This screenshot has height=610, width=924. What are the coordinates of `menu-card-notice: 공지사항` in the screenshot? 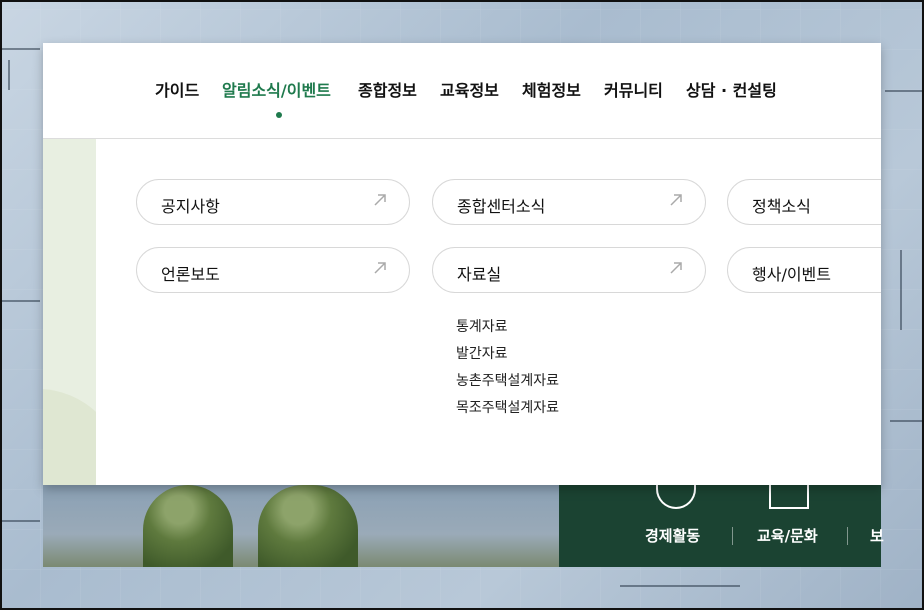 It's located at (273, 202).